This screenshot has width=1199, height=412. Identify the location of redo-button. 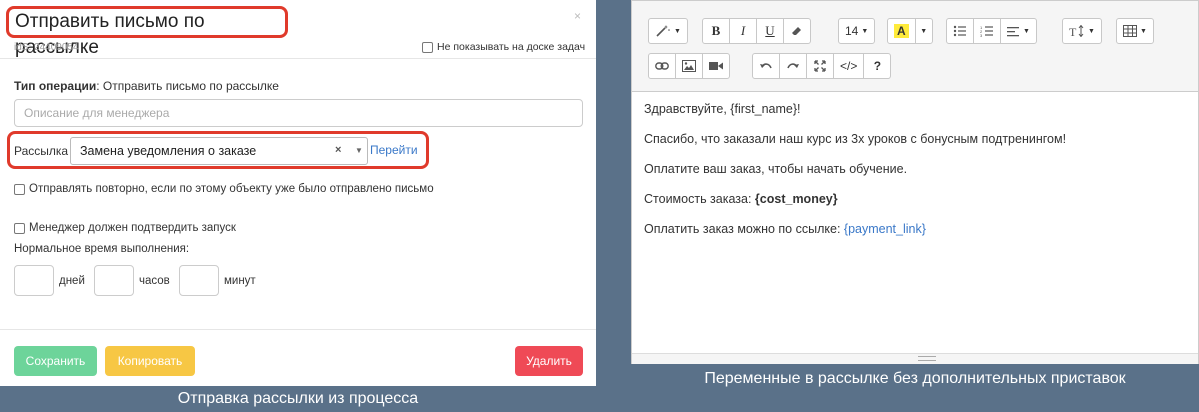
(793, 66).